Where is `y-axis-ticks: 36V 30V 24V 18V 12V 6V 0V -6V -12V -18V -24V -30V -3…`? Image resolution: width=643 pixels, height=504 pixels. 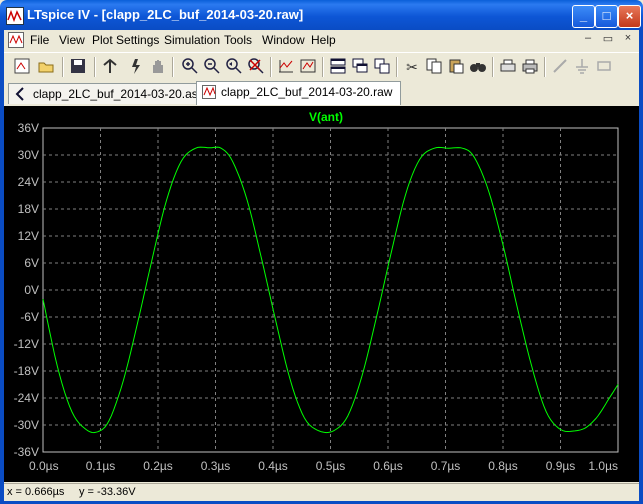
y-axis-ticks: 36V 30V 24V 18V 12V 6V 0V -6V -12V -18V -24V -30V -3… is located at coordinates (26, 290).